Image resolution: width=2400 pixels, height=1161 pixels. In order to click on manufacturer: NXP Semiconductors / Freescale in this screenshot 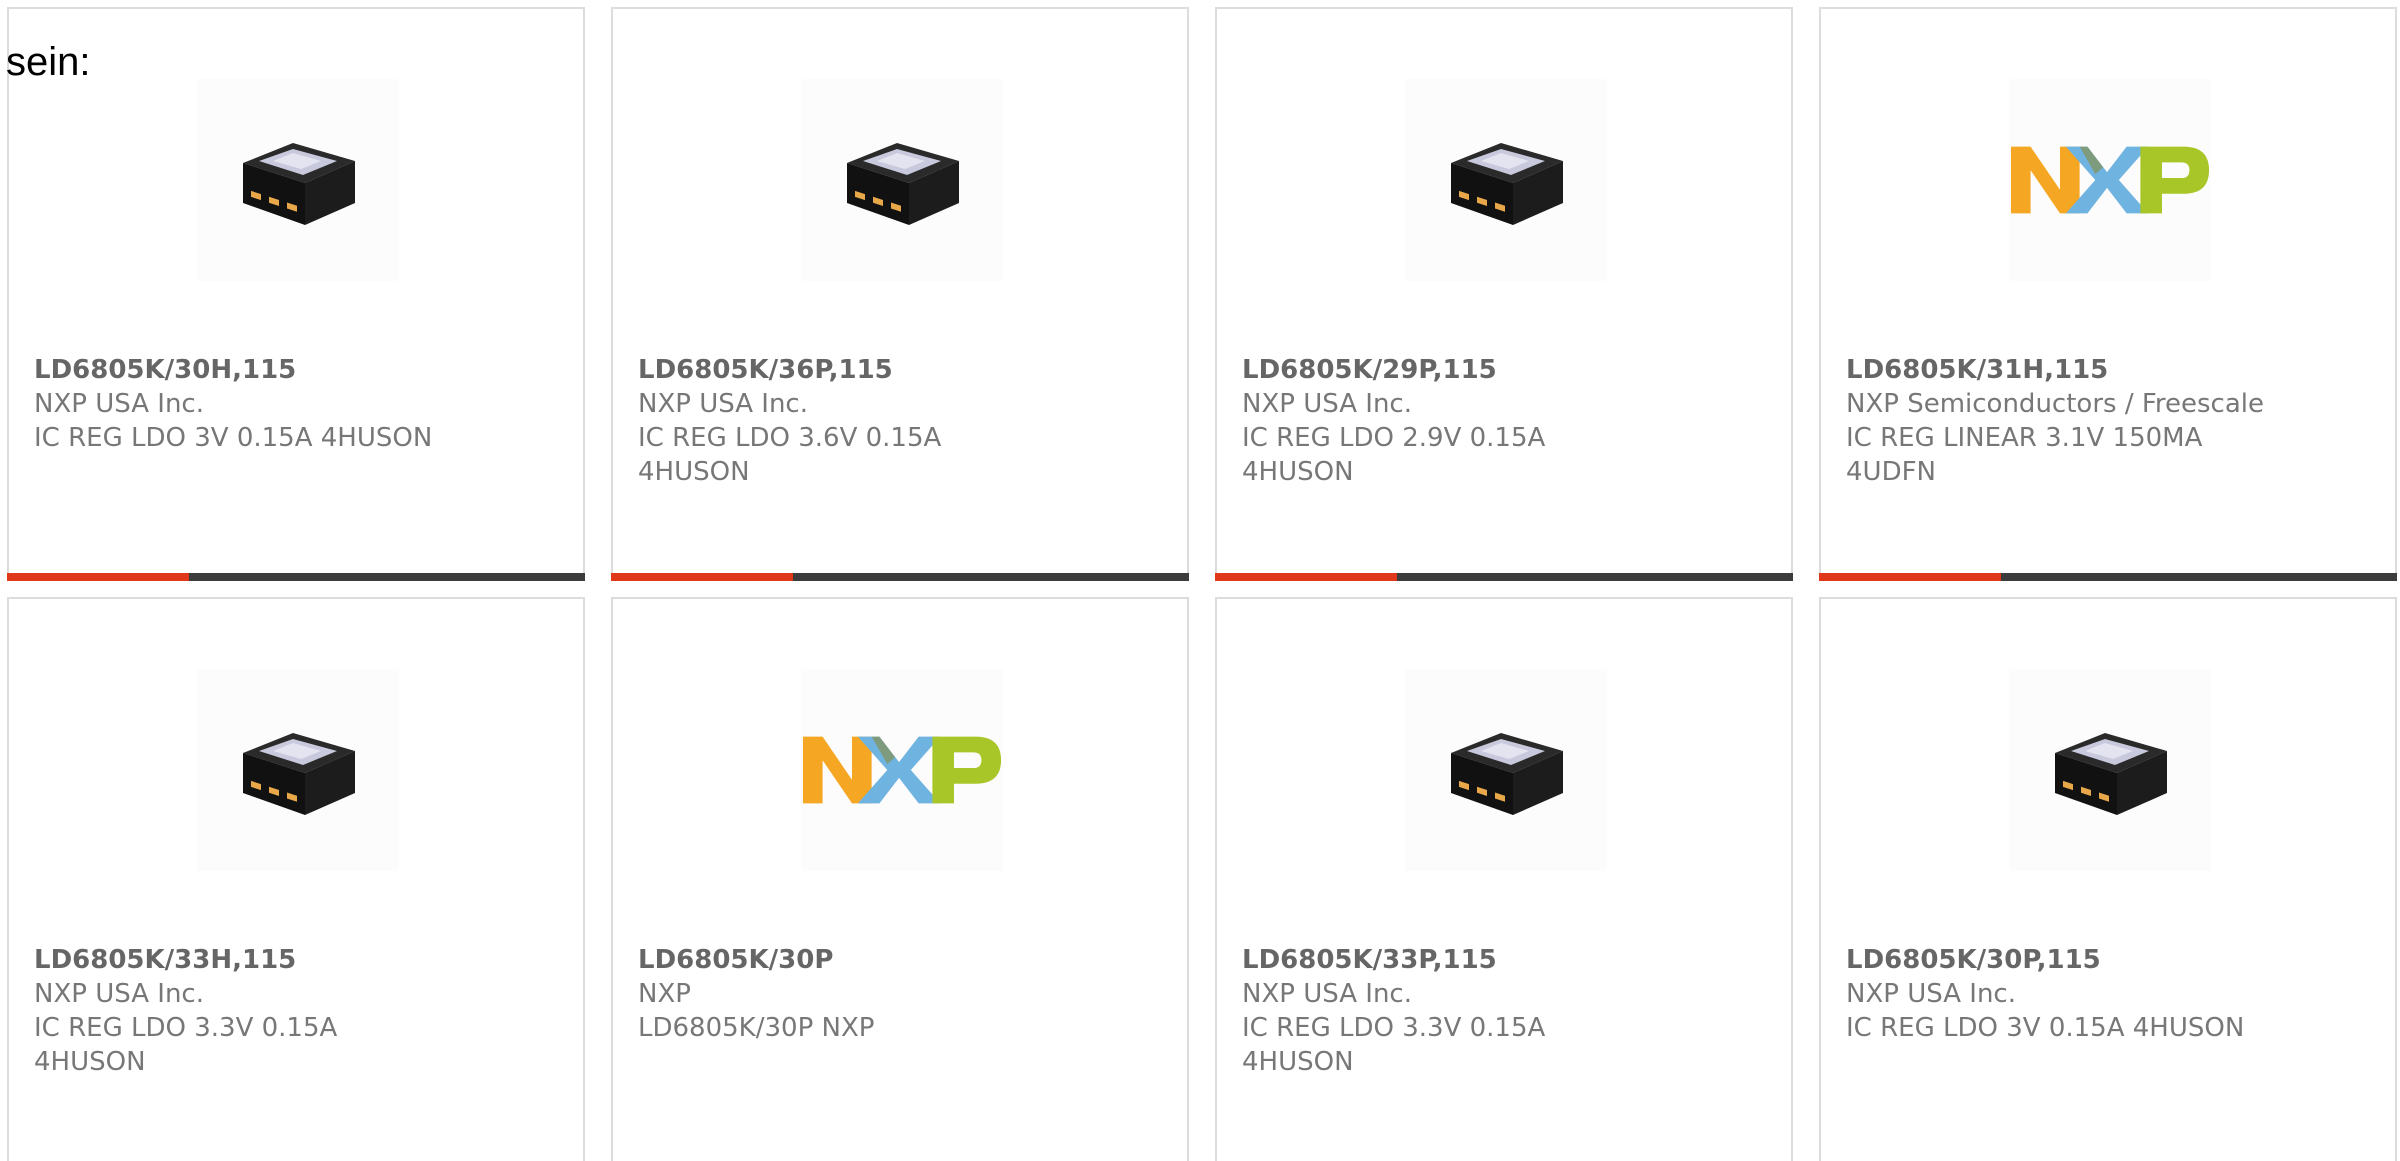, I will do `click(2055, 404)`.